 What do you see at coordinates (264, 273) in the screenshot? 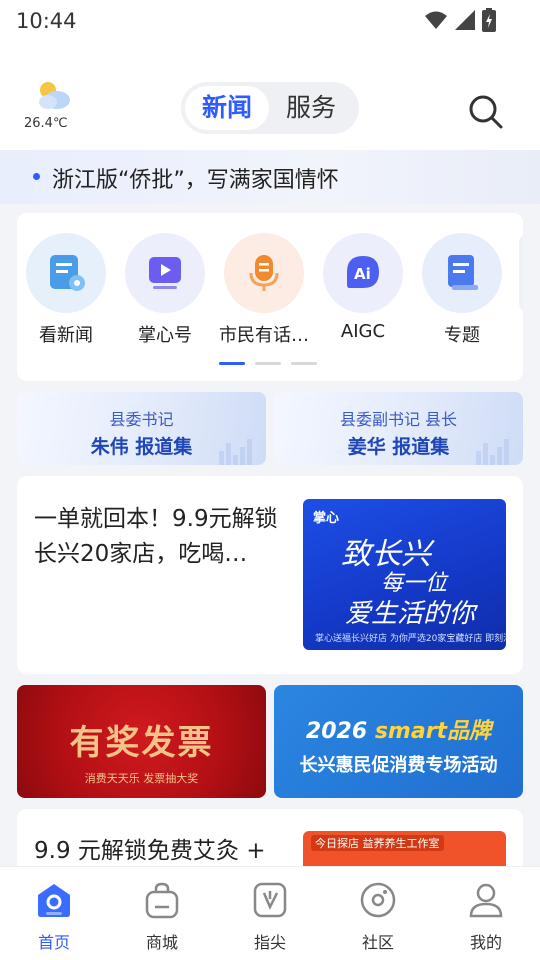
I see `microphone-icon` at bounding box center [264, 273].